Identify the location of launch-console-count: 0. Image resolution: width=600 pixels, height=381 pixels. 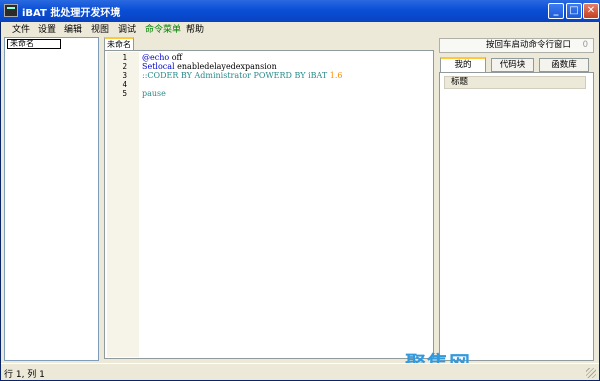
(585, 45).